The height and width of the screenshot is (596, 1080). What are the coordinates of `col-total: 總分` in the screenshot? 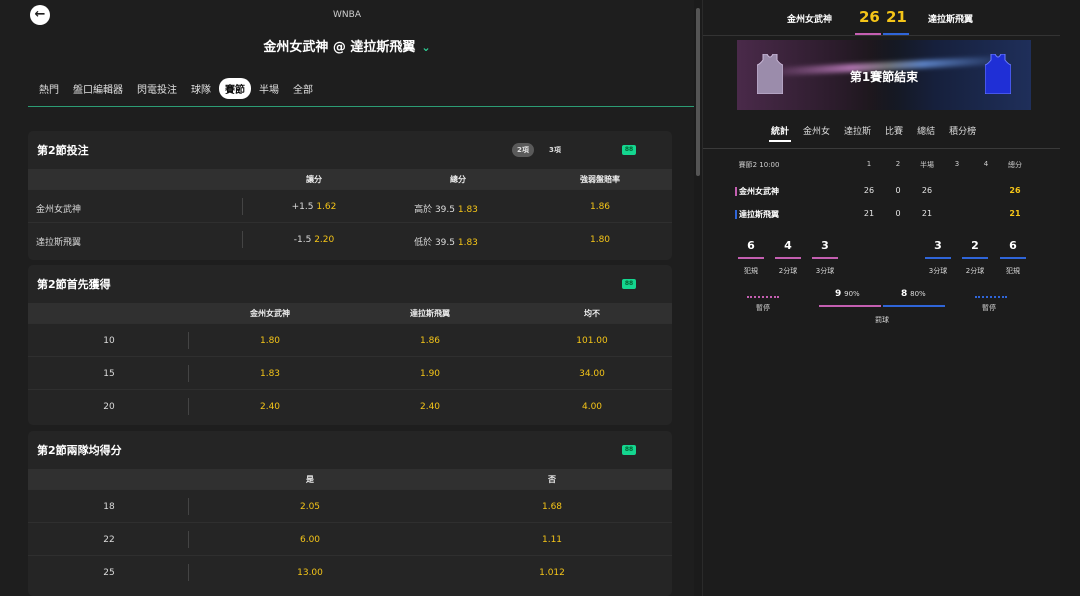 It's located at (1015, 165).